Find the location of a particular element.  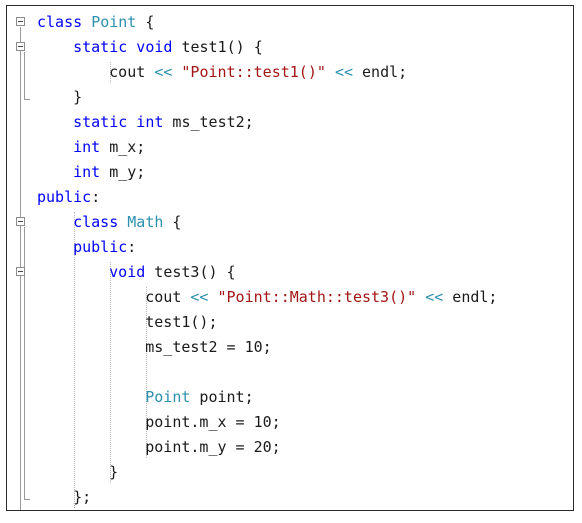

code-token-pl: test1() { is located at coordinates (217, 47).